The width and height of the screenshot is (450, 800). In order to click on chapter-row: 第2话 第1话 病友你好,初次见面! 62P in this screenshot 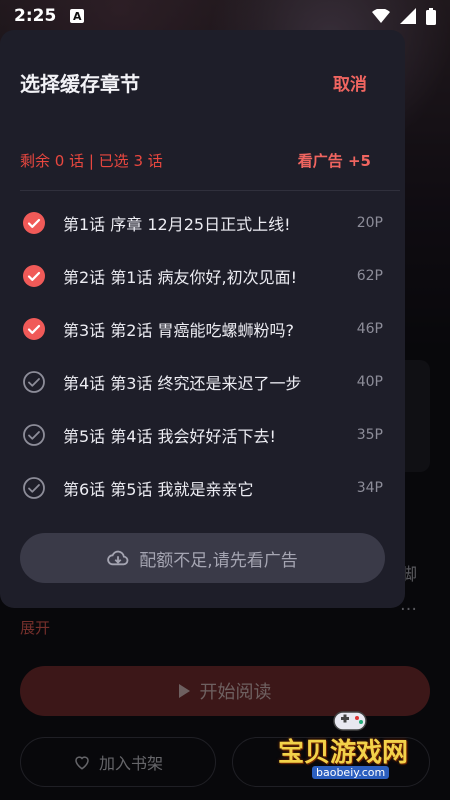, I will do `click(202, 275)`.